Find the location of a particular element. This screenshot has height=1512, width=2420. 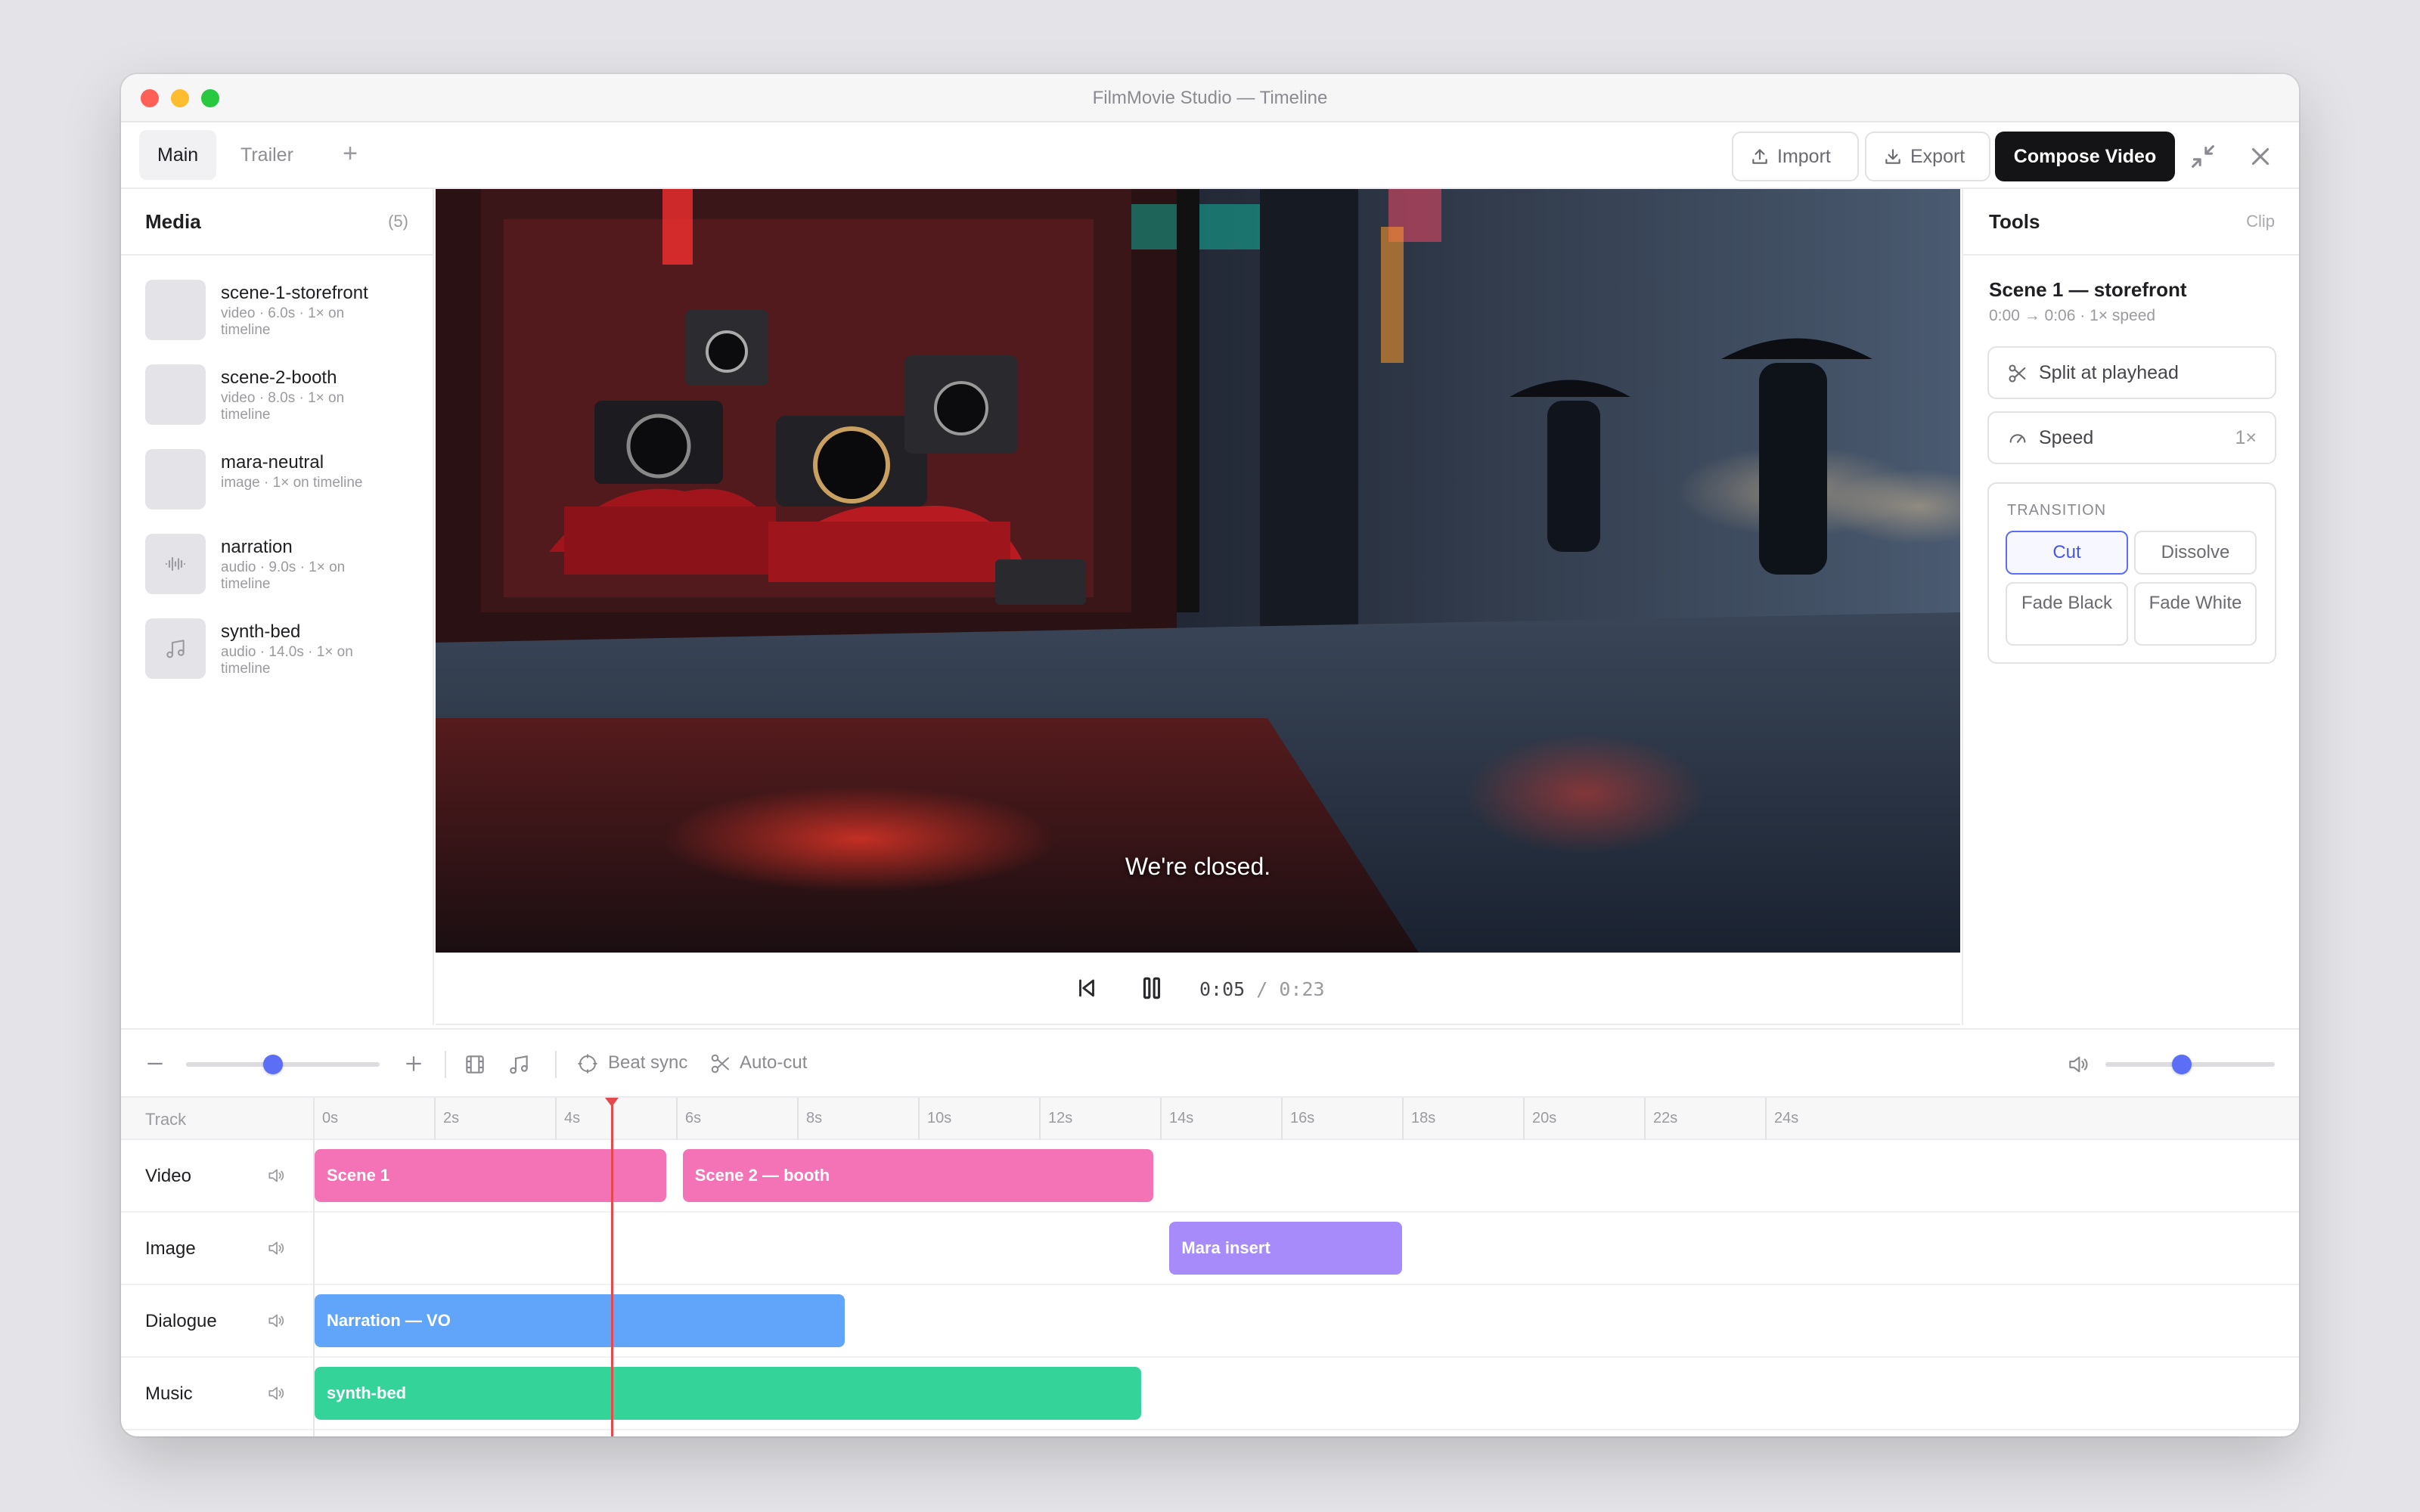

skip-back-icon is located at coordinates (1087, 988).